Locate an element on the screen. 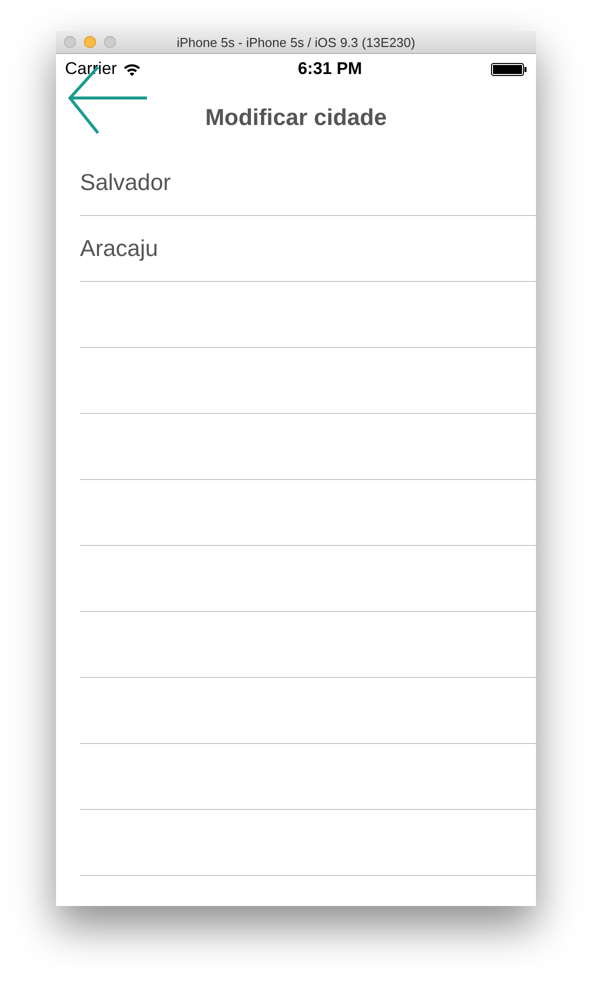 The height and width of the screenshot is (986, 592). battery-icon is located at coordinates (508, 69).